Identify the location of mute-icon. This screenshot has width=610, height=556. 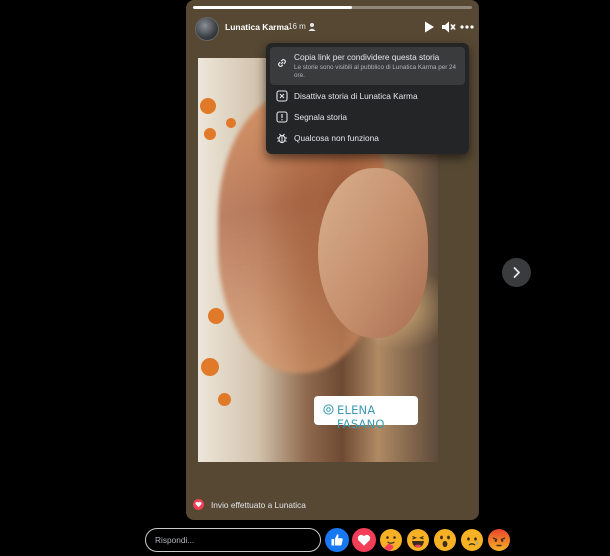
(448, 27).